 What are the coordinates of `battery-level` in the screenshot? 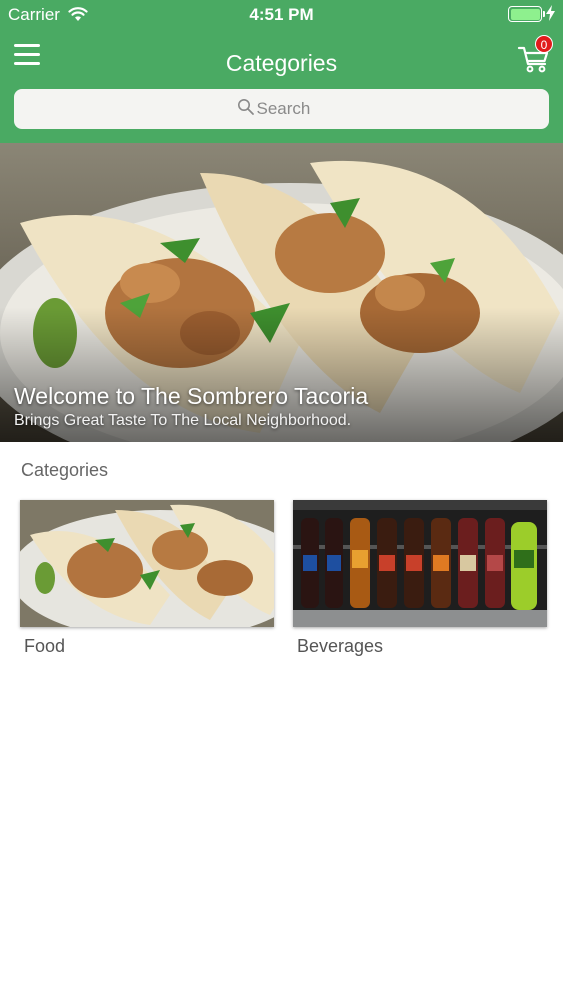 It's located at (525, 14).